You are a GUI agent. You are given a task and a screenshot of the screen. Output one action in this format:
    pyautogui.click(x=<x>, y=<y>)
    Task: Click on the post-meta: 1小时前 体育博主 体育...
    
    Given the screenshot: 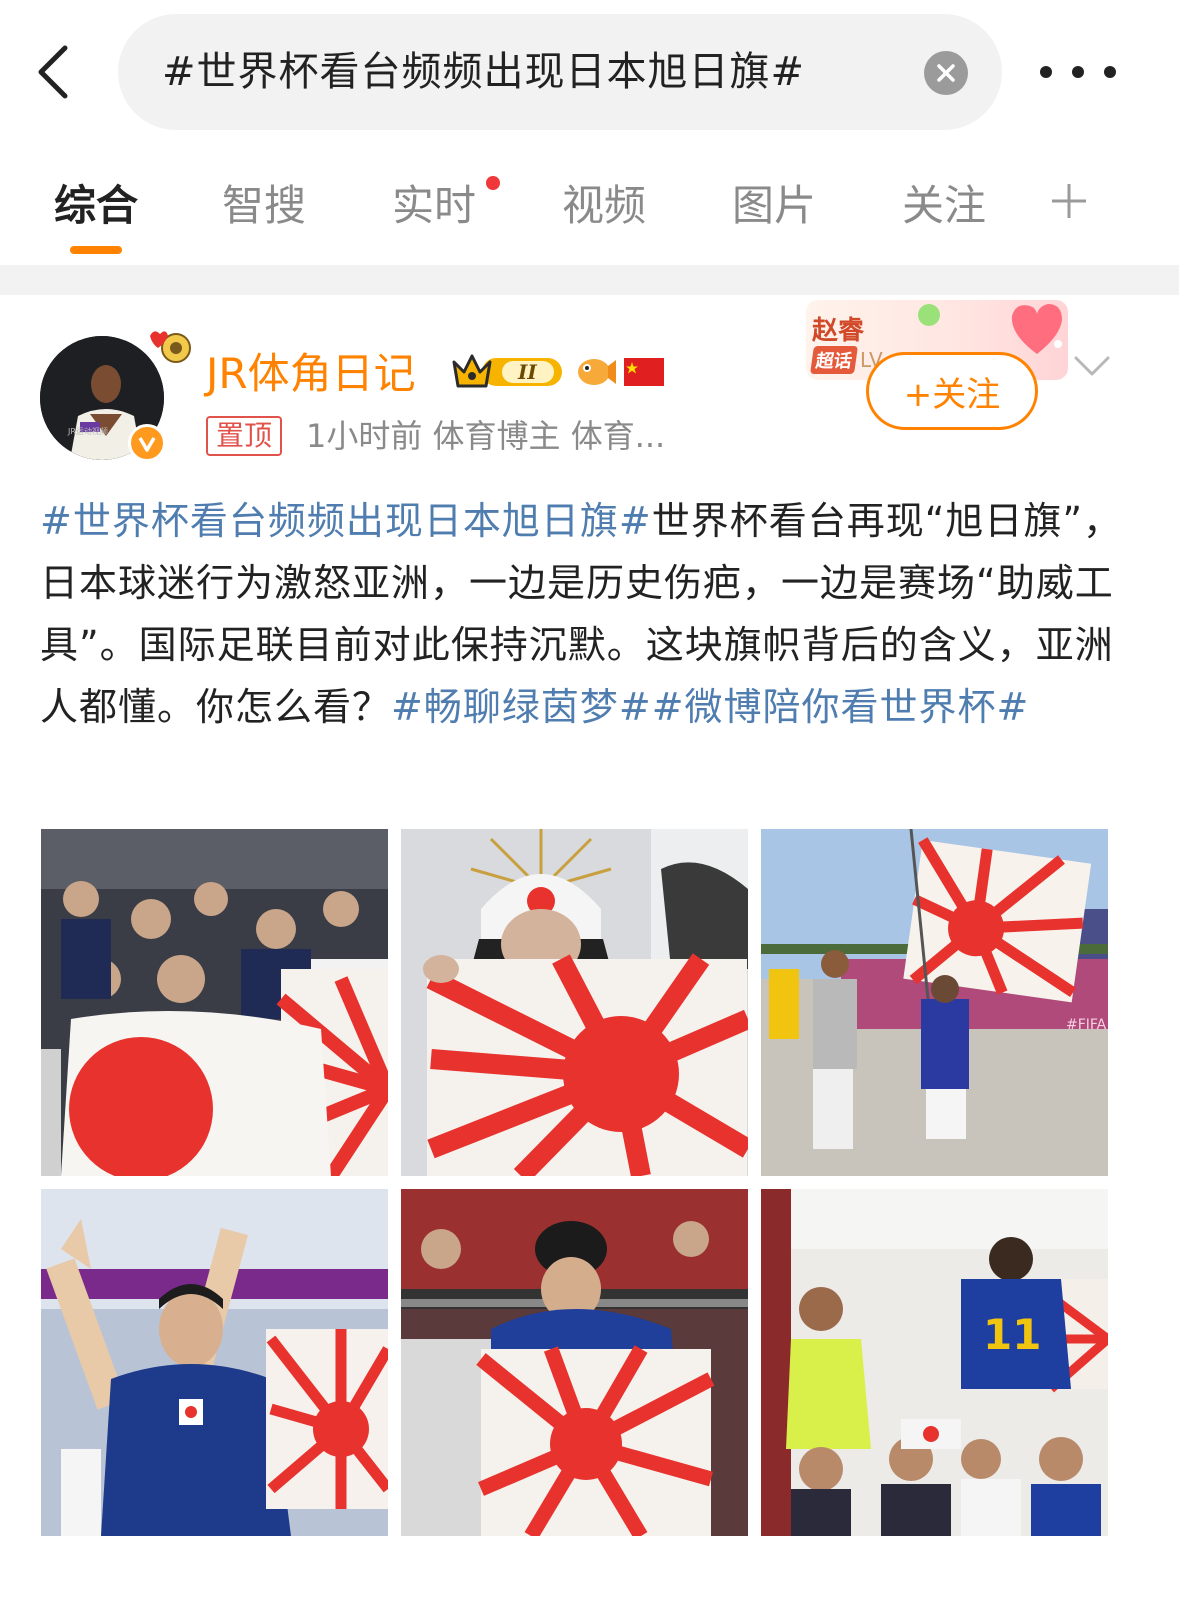 What is the action you would take?
    pyautogui.click(x=486, y=436)
    